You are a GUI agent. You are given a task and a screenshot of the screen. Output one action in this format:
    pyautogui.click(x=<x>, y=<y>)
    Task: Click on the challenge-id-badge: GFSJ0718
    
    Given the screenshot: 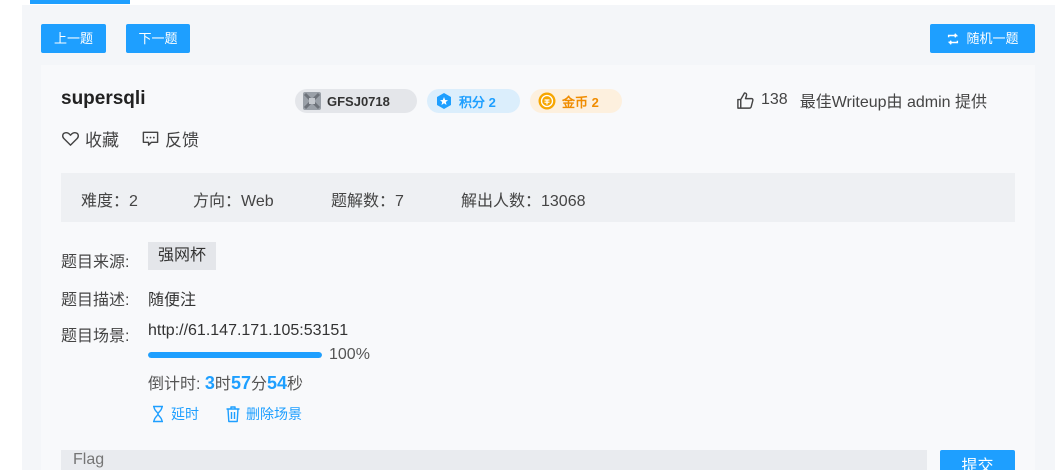 What is the action you would take?
    pyautogui.click(x=356, y=101)
    